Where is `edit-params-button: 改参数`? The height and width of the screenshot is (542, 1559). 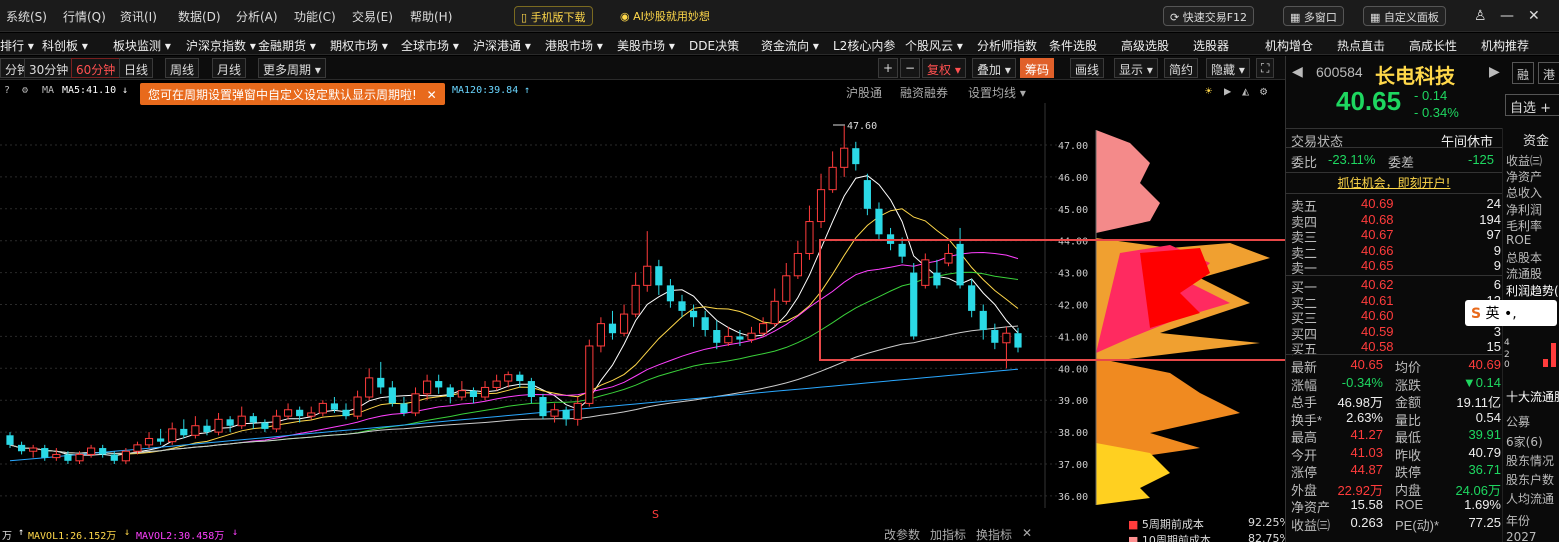 edit-params-button: 改参数 is located at coordinates (902, 534).